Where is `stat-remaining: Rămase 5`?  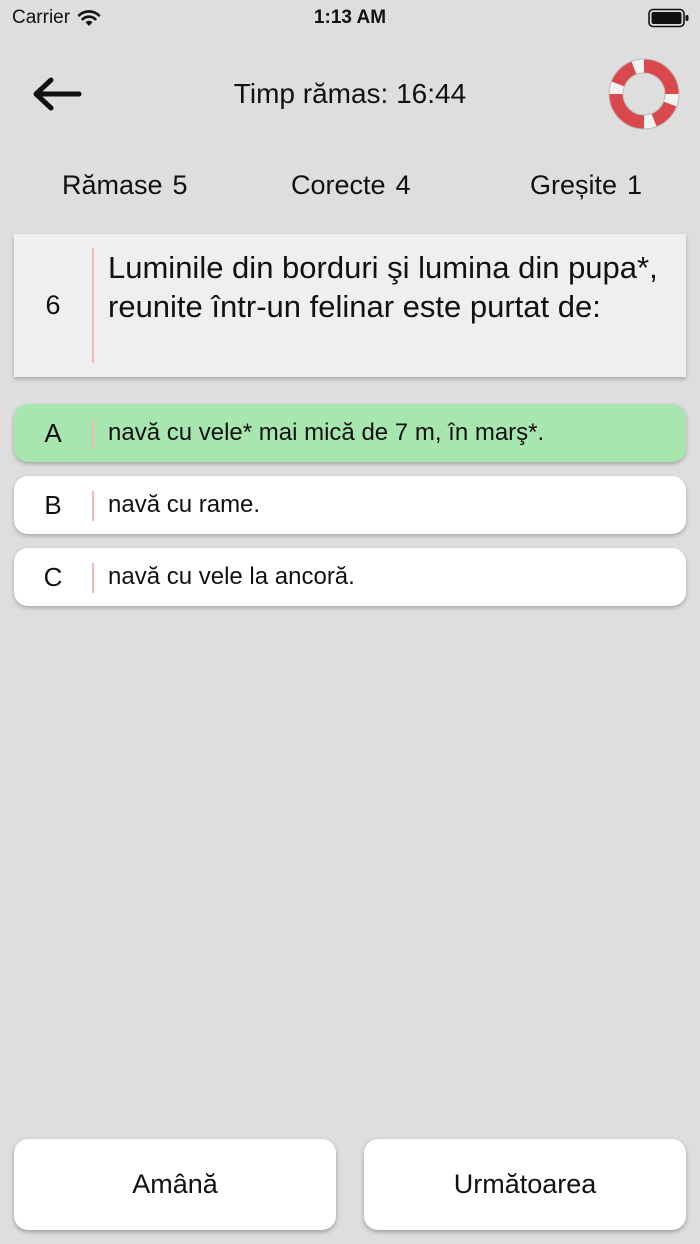
stat-remaining: Rămase 5 is located at coordinates (125, 185).